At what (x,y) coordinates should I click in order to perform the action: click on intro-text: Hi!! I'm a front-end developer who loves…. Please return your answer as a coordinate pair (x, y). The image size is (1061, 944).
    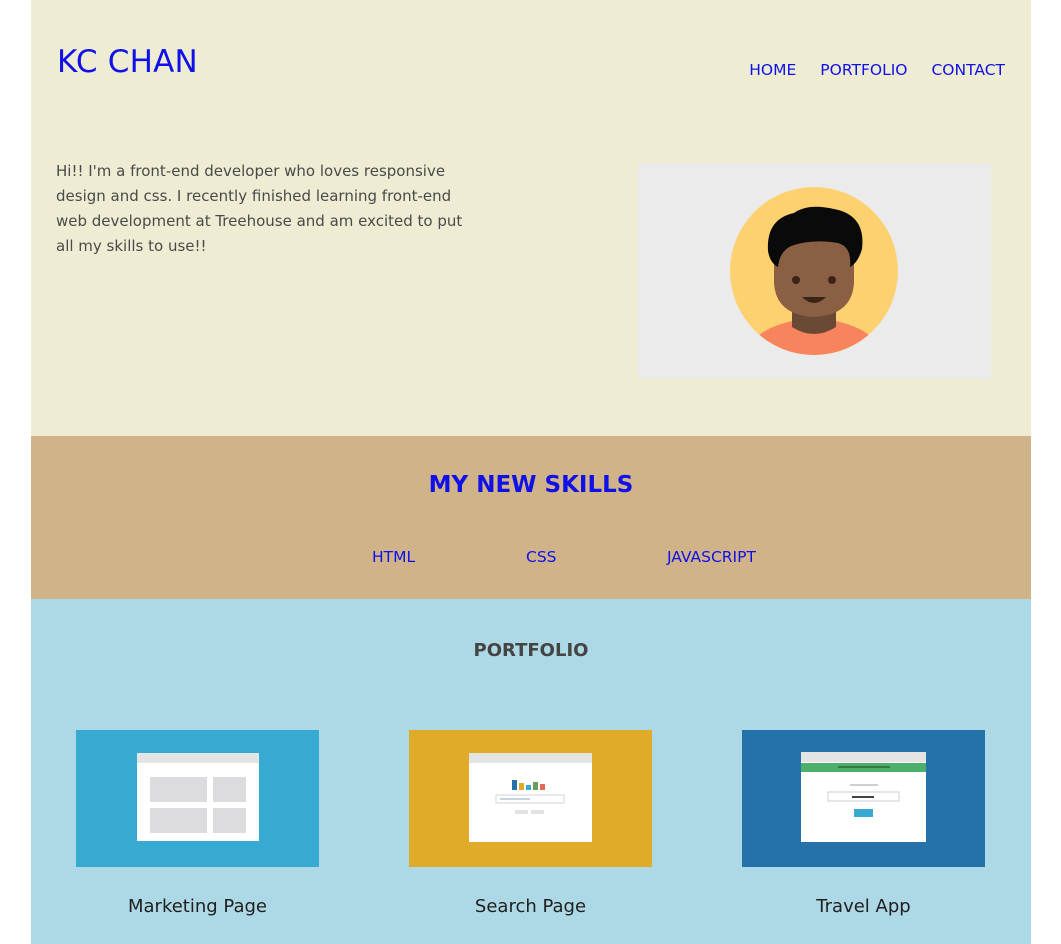
    Looking at the image, I should click on (259, 208).